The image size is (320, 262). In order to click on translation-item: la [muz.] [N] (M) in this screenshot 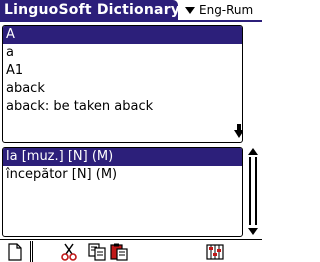, I will do `click(122, 157)`.